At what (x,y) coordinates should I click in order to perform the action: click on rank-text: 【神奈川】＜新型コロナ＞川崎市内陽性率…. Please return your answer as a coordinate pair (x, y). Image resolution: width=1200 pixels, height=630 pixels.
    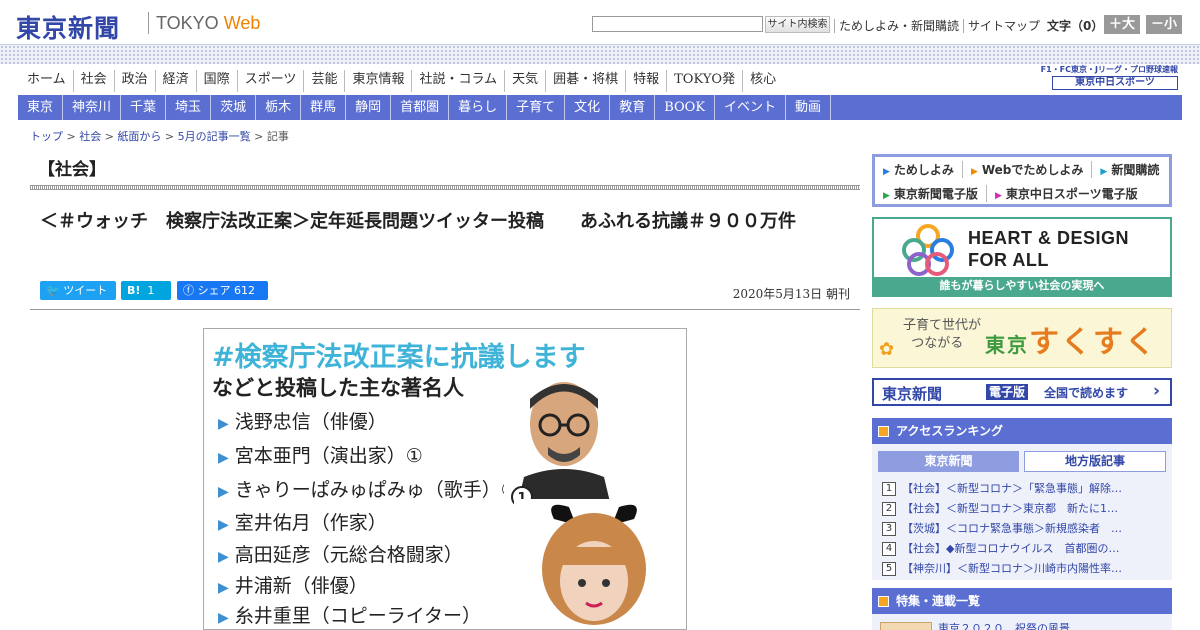
    Looking at the image, I should click on (1012, 568).